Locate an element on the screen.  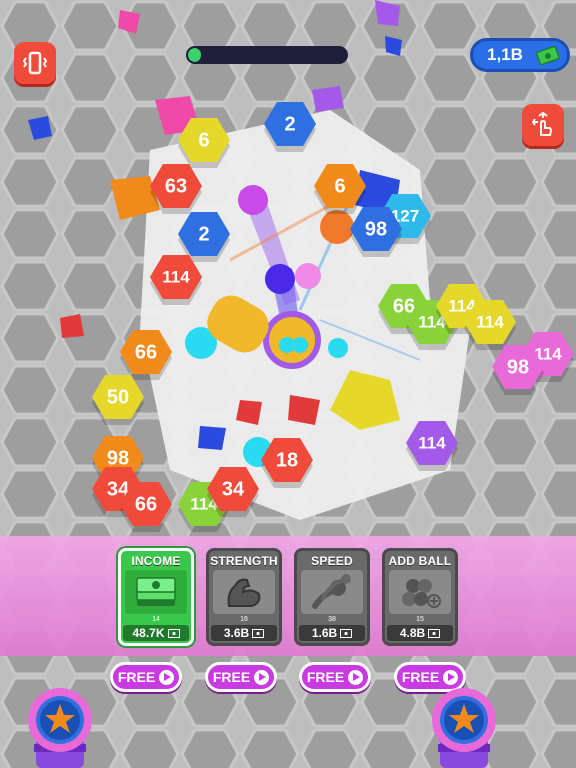
upgrade-title: STRENGTH is located at coordinates (244, 561).